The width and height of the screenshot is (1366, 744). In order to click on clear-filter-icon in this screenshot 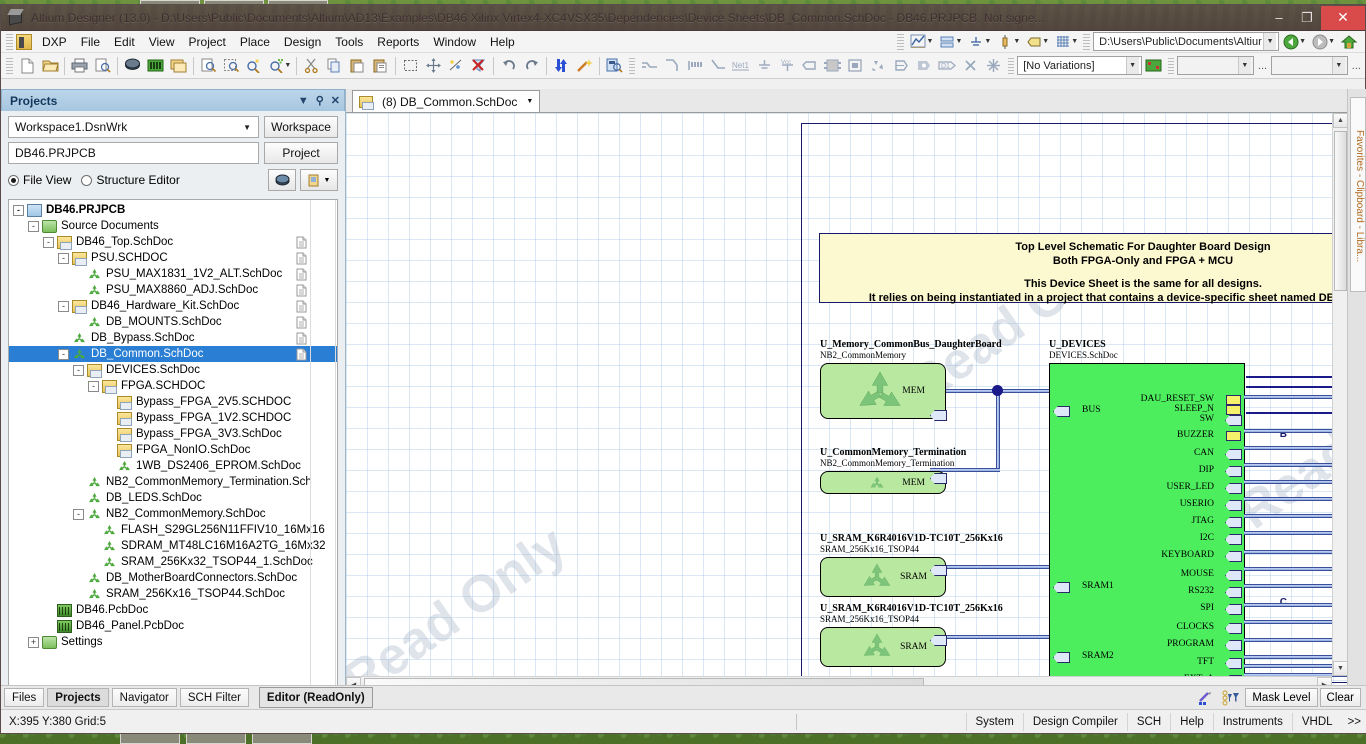, I will do `click(478, 66)`.